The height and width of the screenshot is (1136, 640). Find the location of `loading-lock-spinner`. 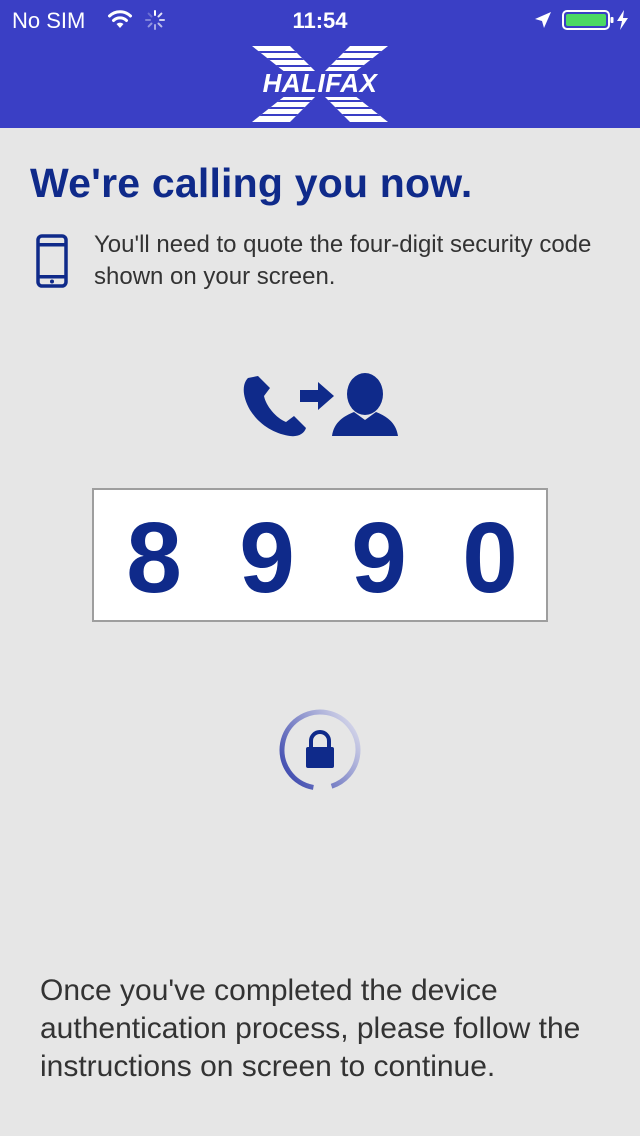

loading-lock-spinner is located at coordinates (320, 750).